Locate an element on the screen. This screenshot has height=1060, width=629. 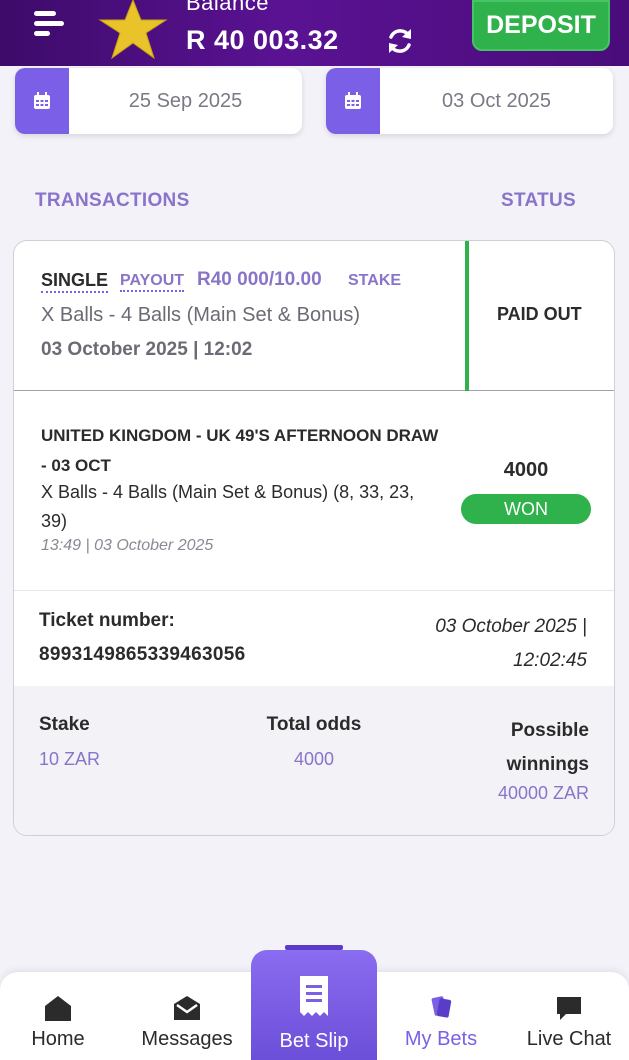
total-odds-label: Total odds is located at coordinates (314, 724).